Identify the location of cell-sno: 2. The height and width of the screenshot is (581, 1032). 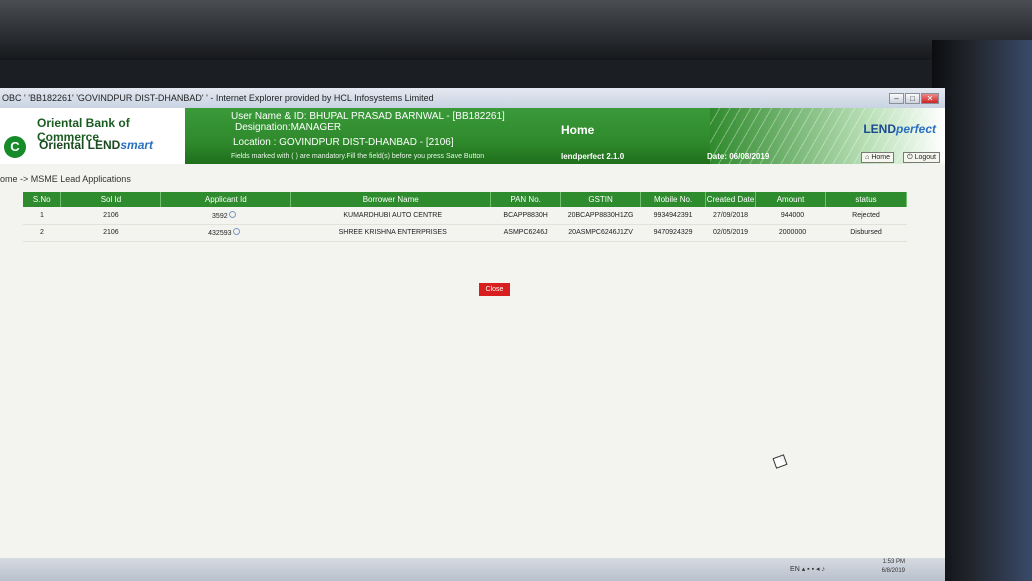
(42, 233).